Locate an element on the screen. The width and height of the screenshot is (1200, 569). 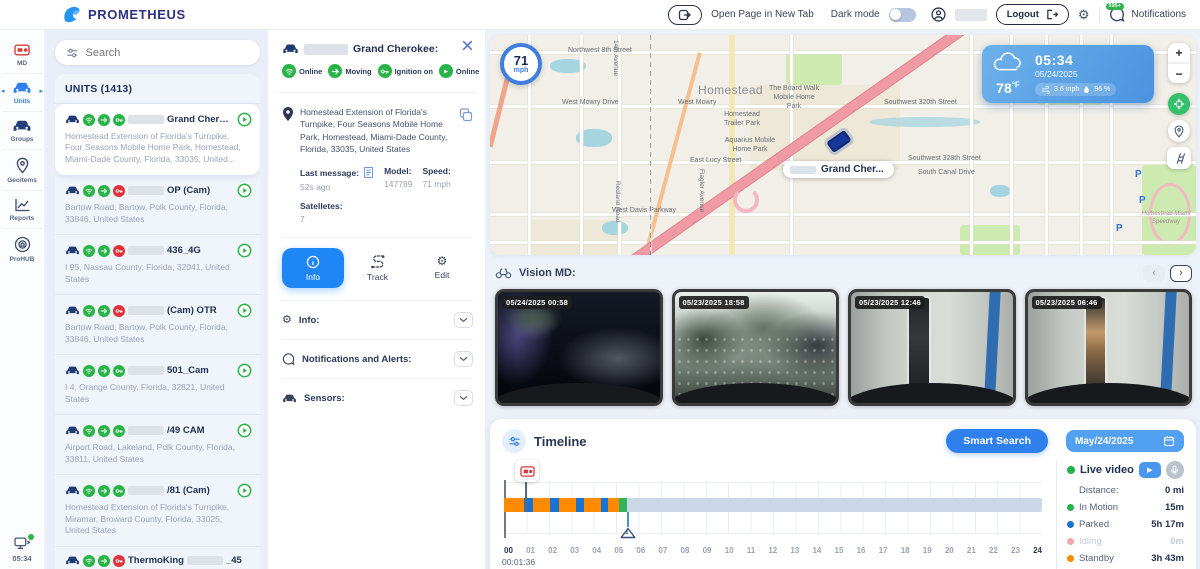
status-band: 1 is located at coordinates (773, 518).